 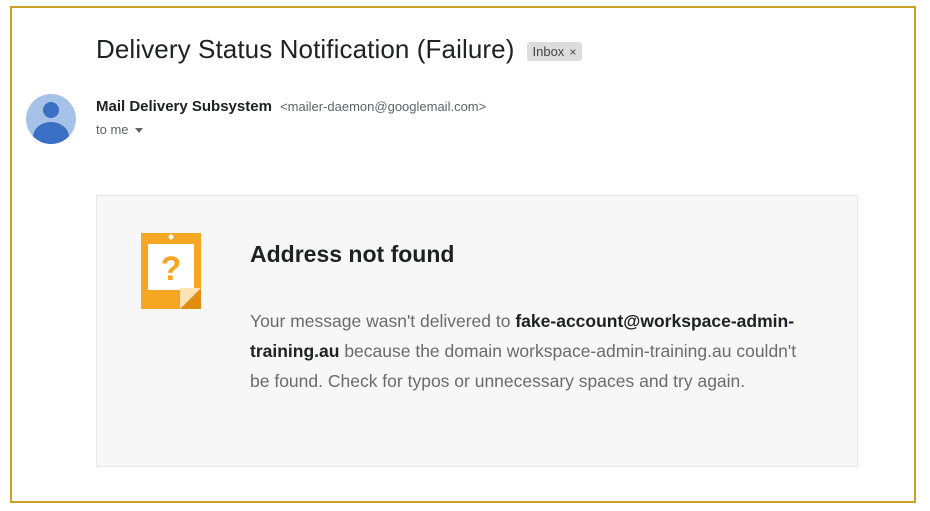 I want to click on card-title: Address not found, so click(x=352, y=254).